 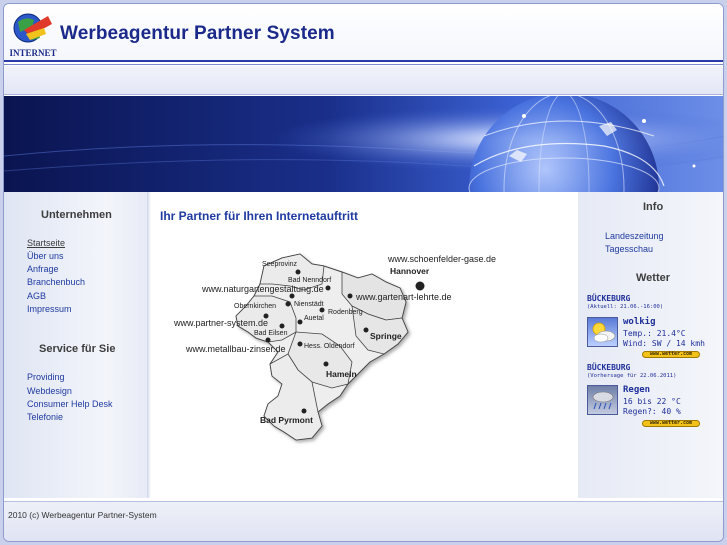 What do you see at coordinates (602, 332) in the screenshot?
I see `cloudy-sun-icon` at bounding box center [602, 332].